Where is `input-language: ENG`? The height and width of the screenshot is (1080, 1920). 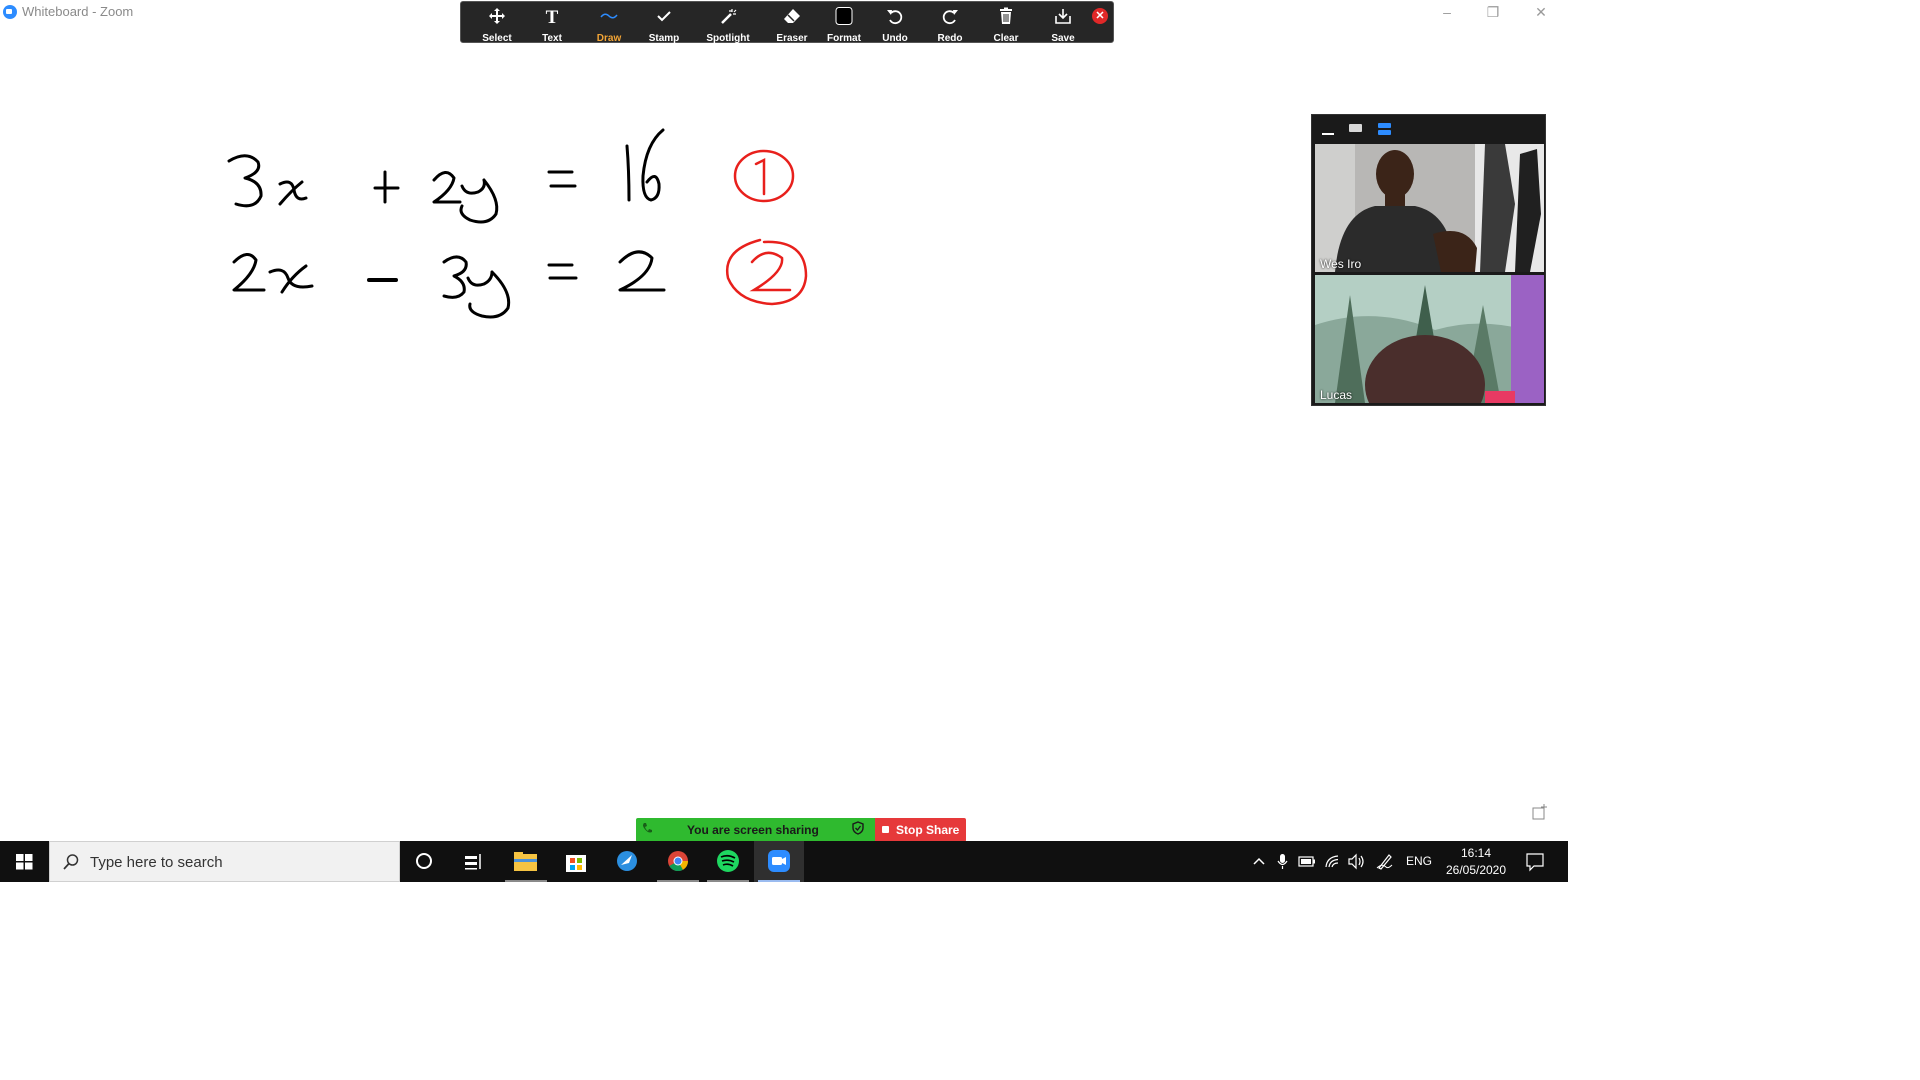 input-language: ENG is located at coordinates (1421, 861).